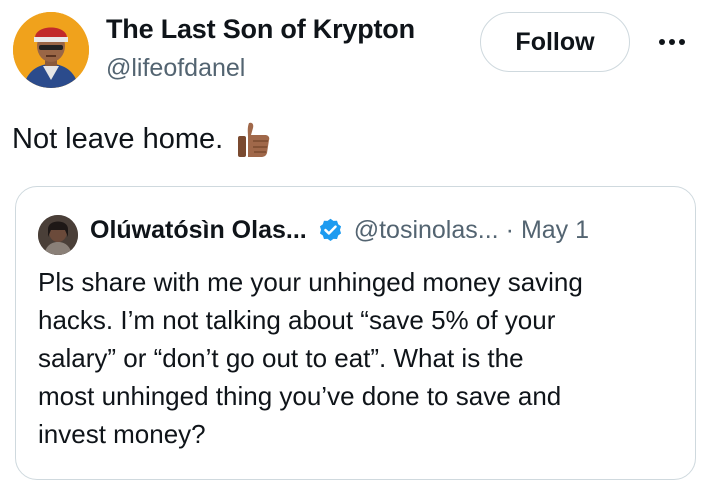 This screenshot has height=499, width=710. I want to click on more-horizontal-icon, so click(672, 42).